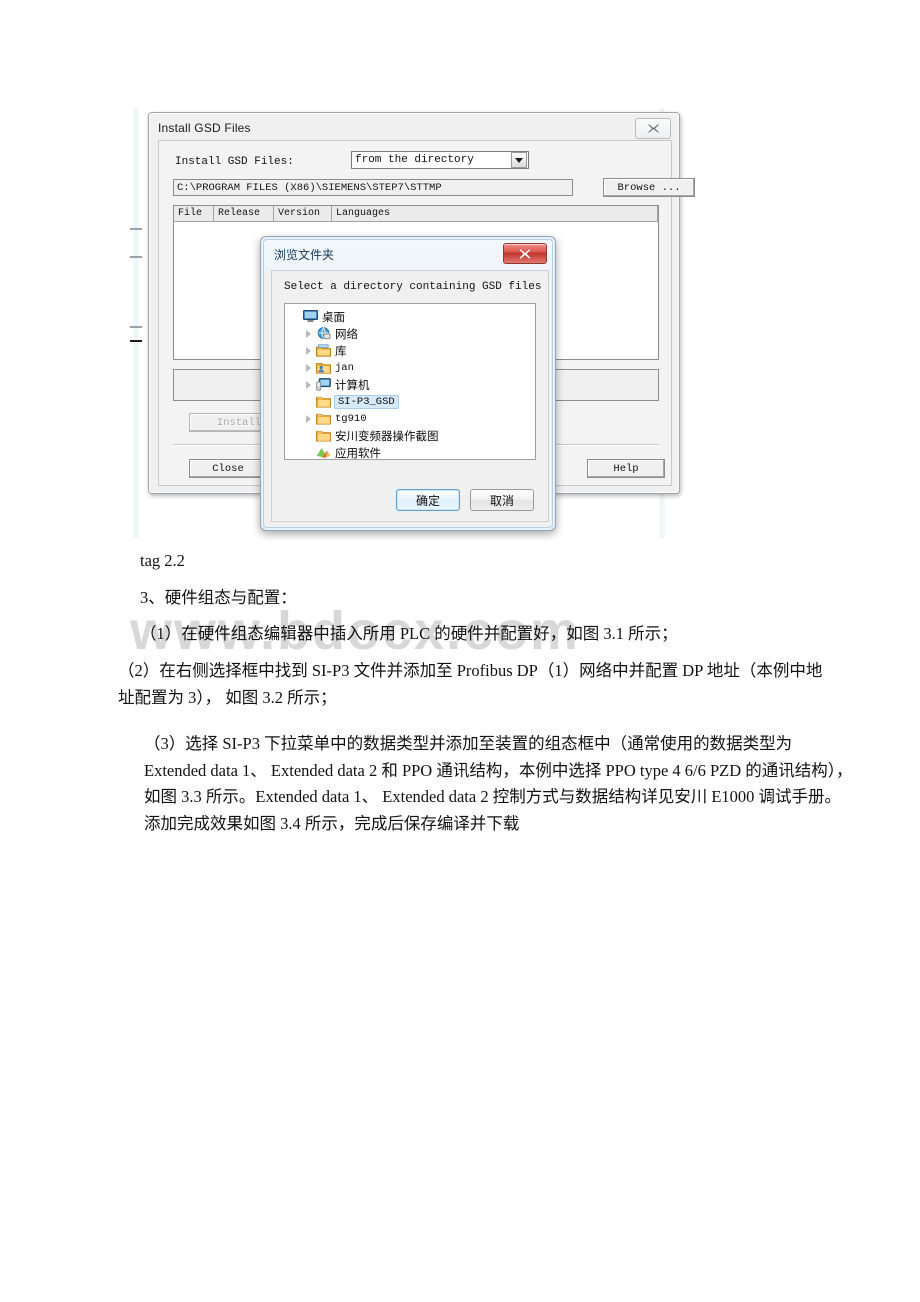 Image resolution: width=920 pixels, height=1302 pixels. I want to click on tree-item: 库, so click(410, 350).